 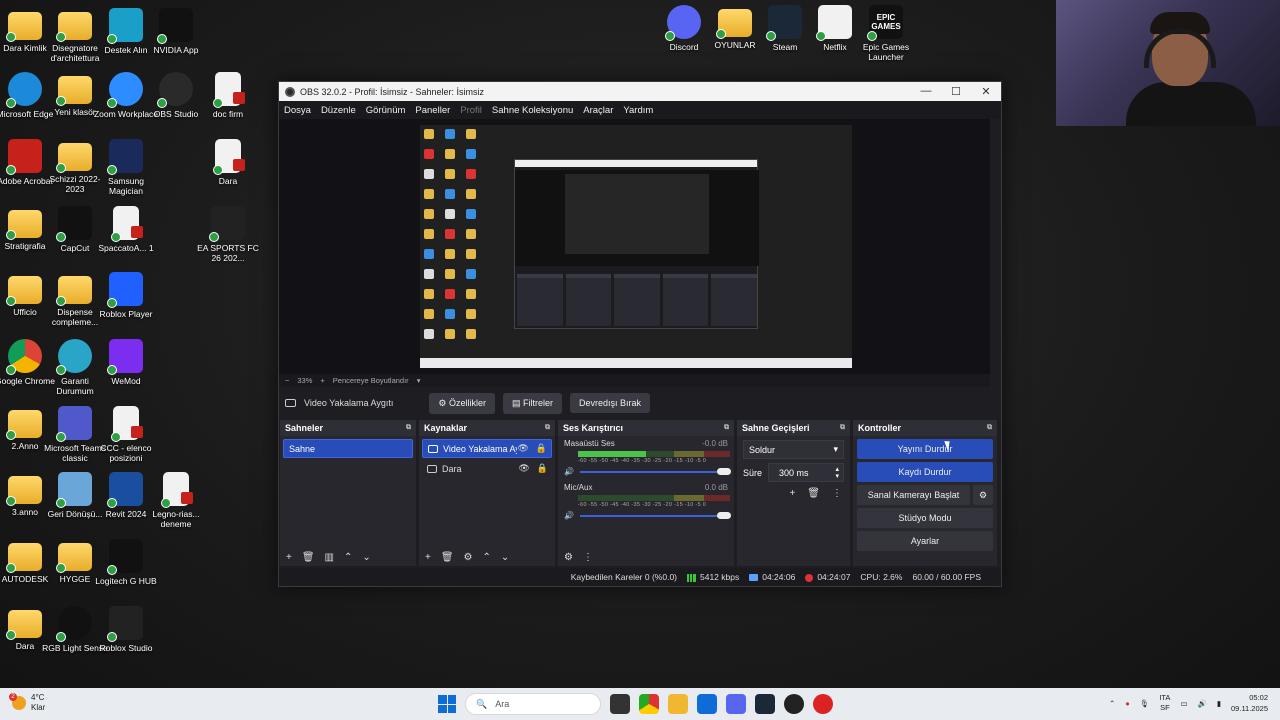 What do you see at coordinates (487, 448) in the screenshot?
I see `source-item: Video Yakalama Aygıtı 👁 🔒` at bounding box center [487, 448].